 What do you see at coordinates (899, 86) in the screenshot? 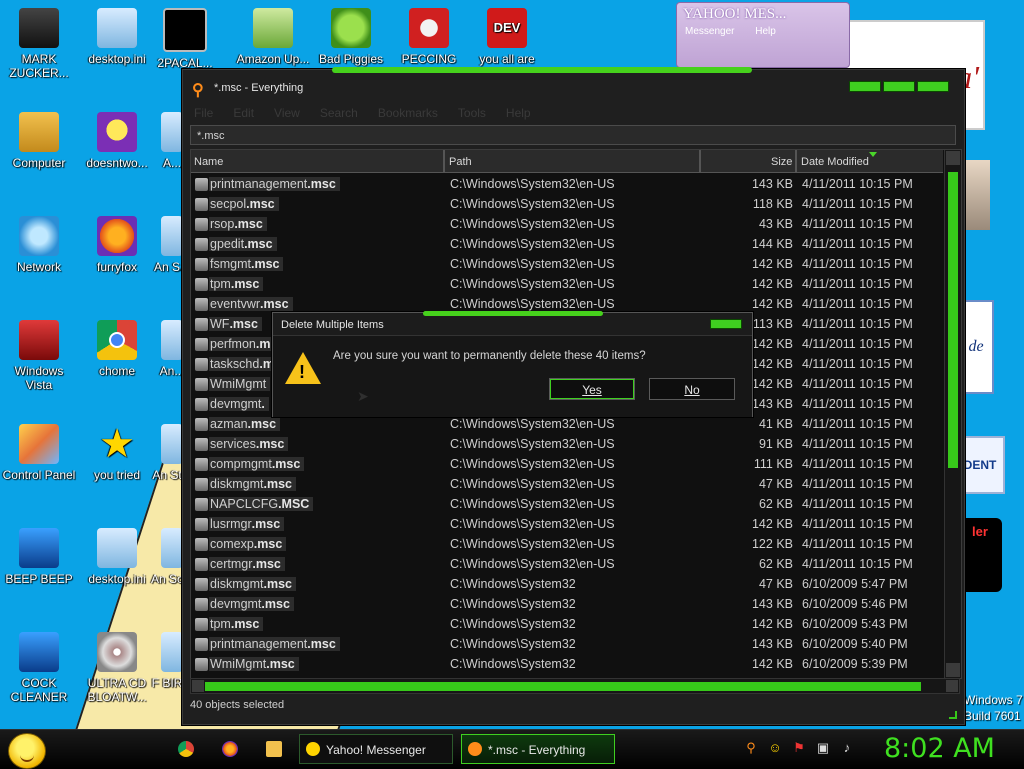
I see `maximize-button` at bounding box center [899, 86].